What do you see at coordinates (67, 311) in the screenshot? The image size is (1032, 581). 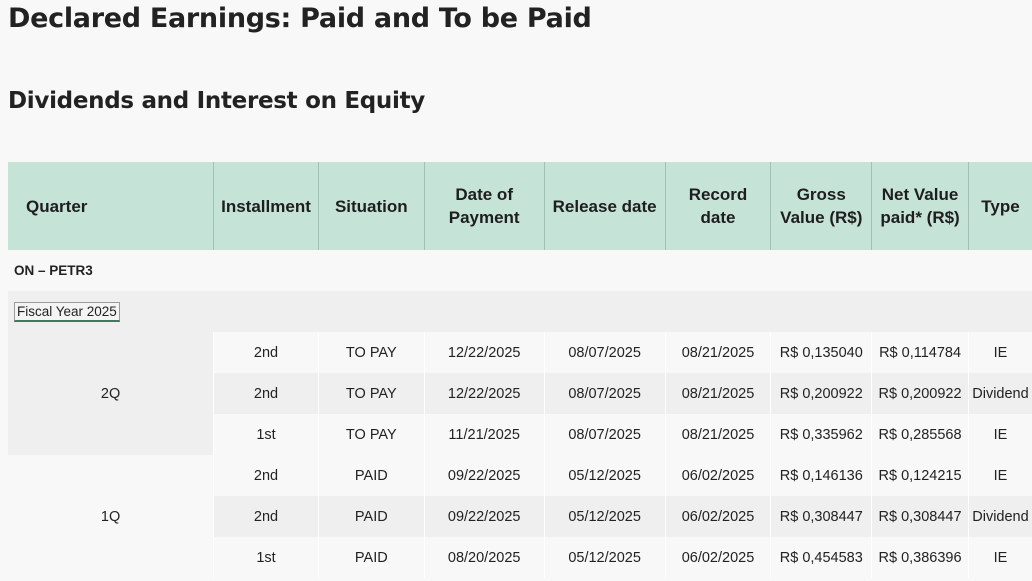 I see `fiscal-year-toggle: Fiscal Year 2025` at bounding box center [67, 311].